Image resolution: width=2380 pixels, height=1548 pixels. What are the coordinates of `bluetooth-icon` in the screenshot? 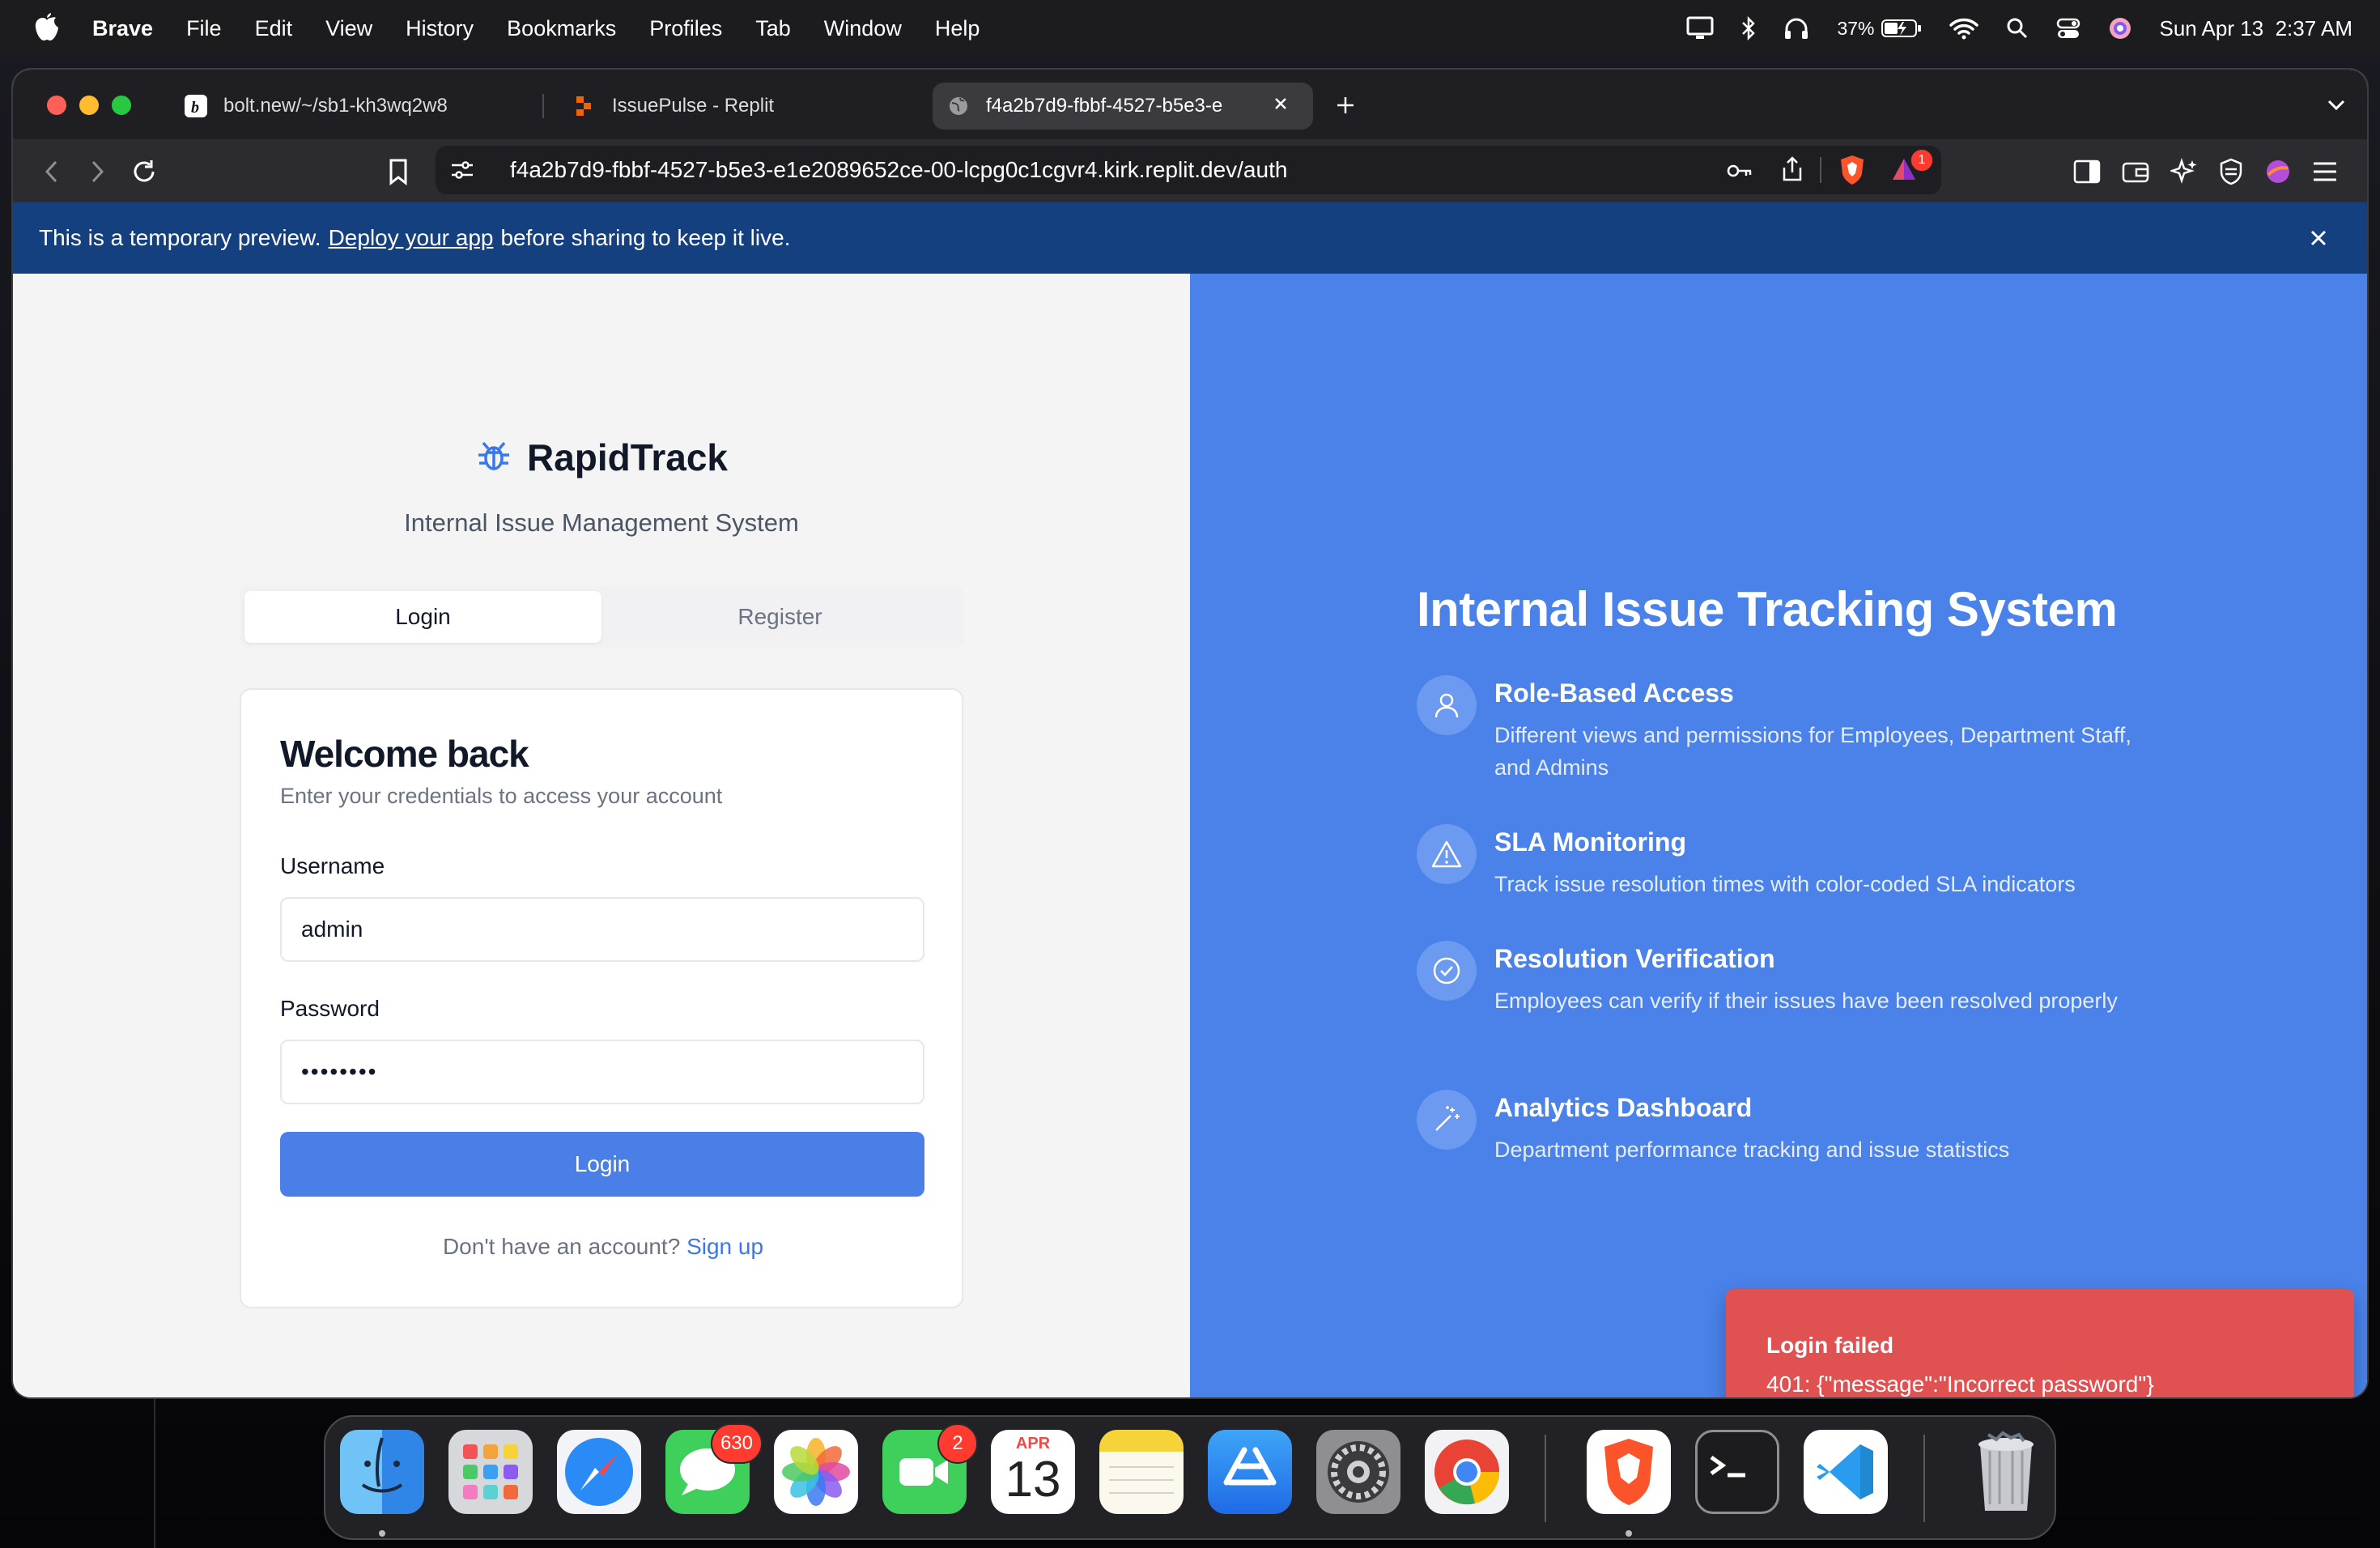 It's located at (1748, 28).